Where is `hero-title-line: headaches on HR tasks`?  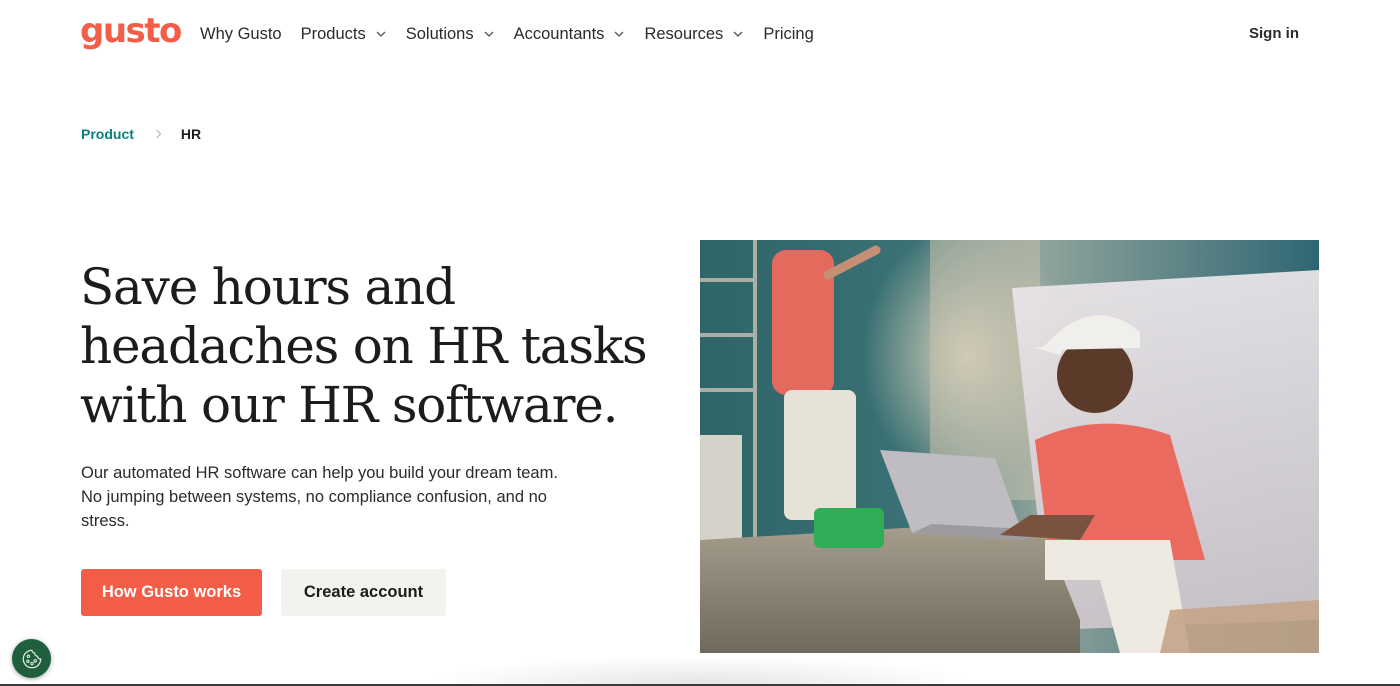
hero-title-line: headaches on HR tasks is located at coordinates (364, 346).